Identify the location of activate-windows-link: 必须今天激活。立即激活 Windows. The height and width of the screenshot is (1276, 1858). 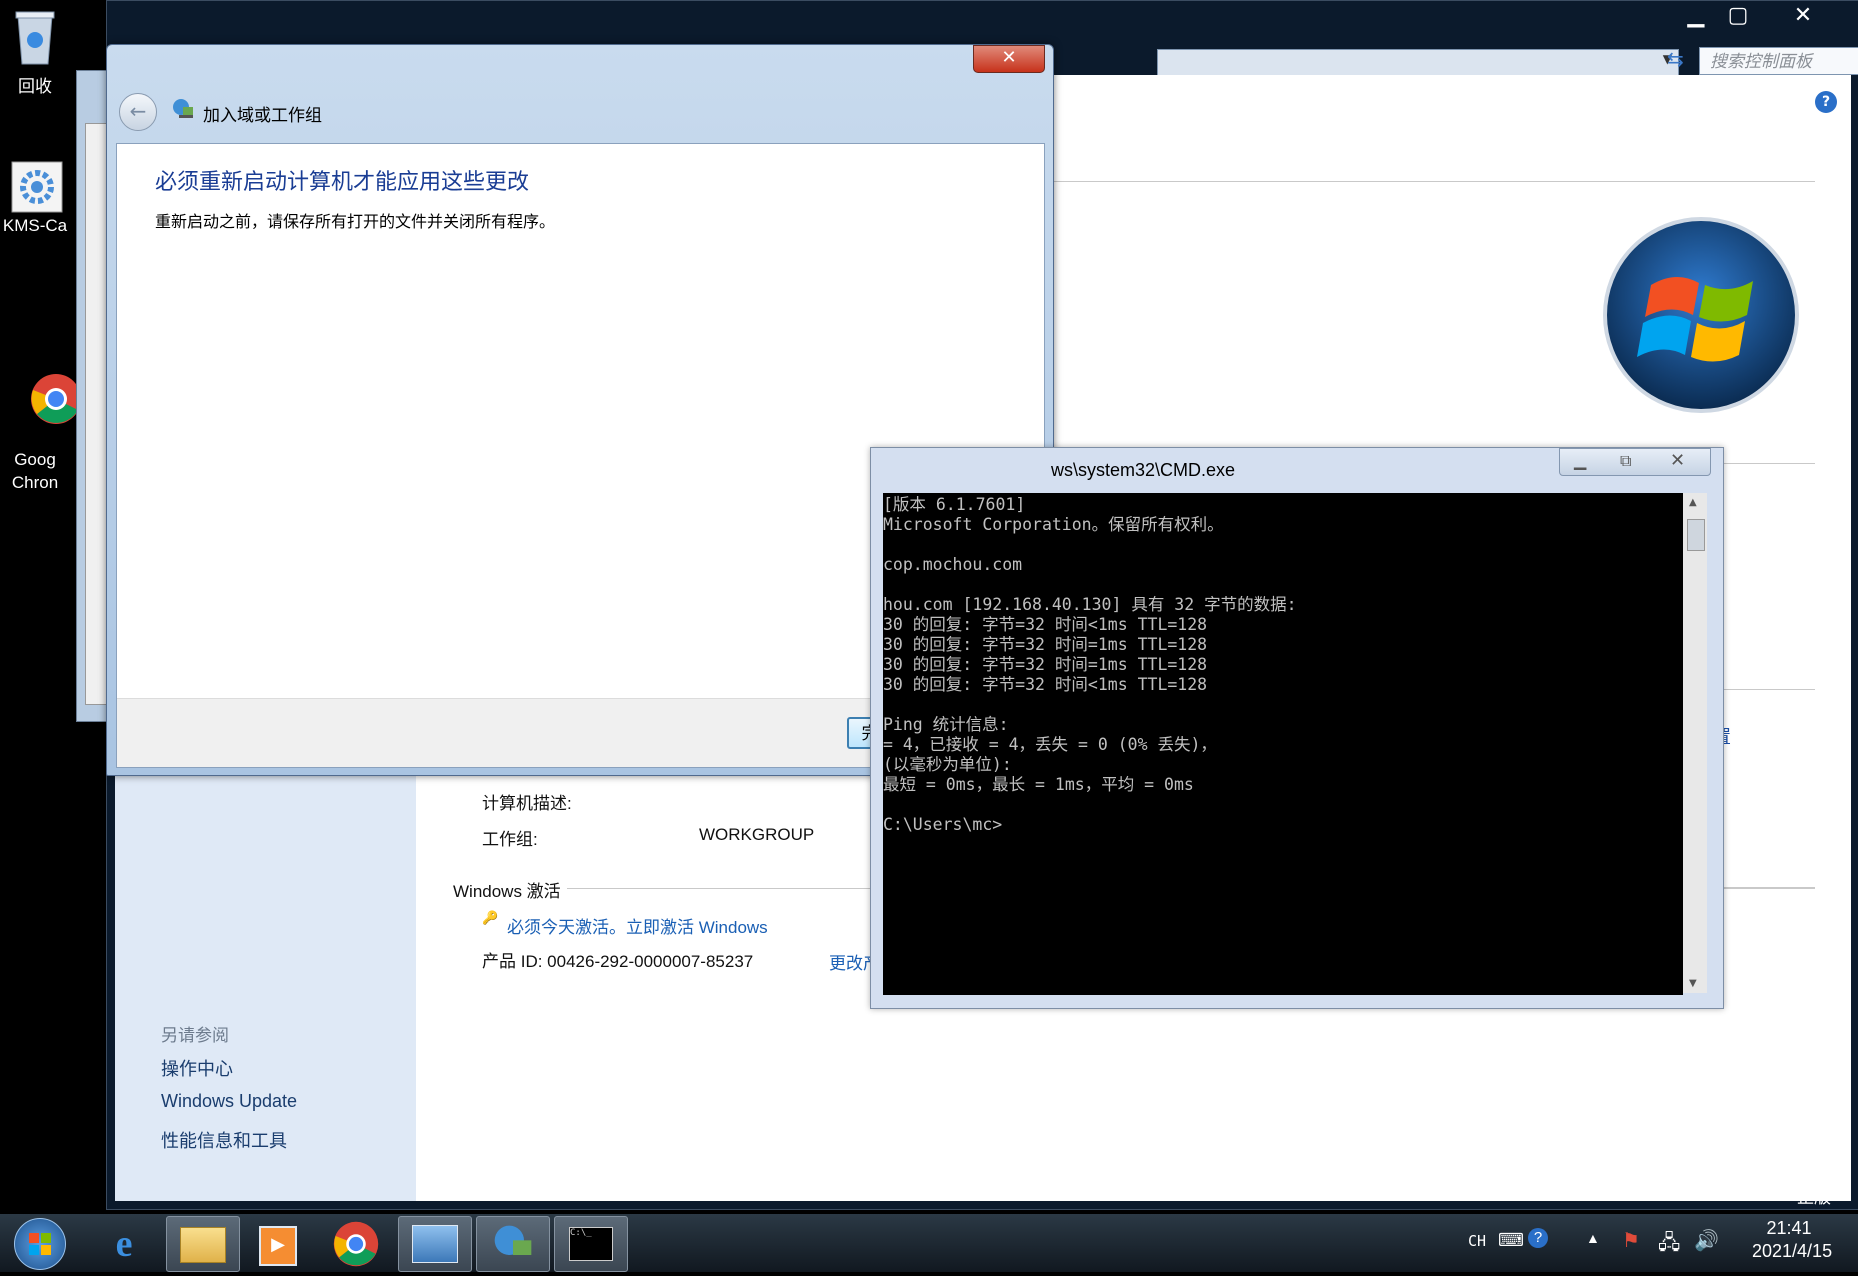
(637, 925).